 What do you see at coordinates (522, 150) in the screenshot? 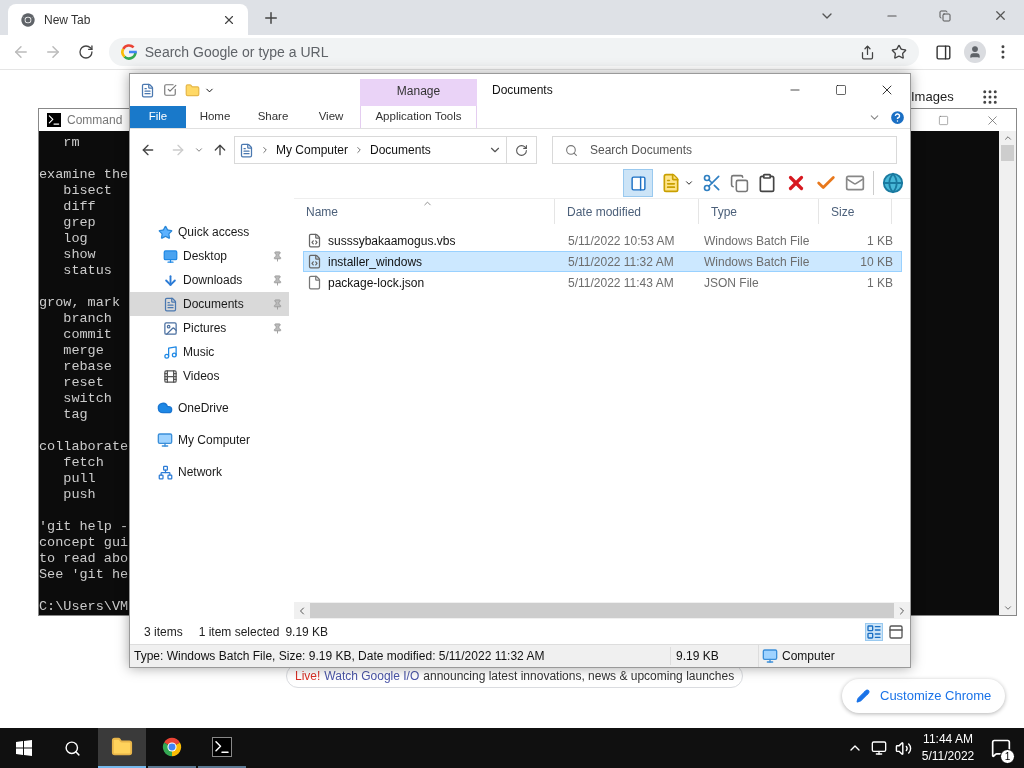
I see `refresh-button` at bounding box center [522, 150].